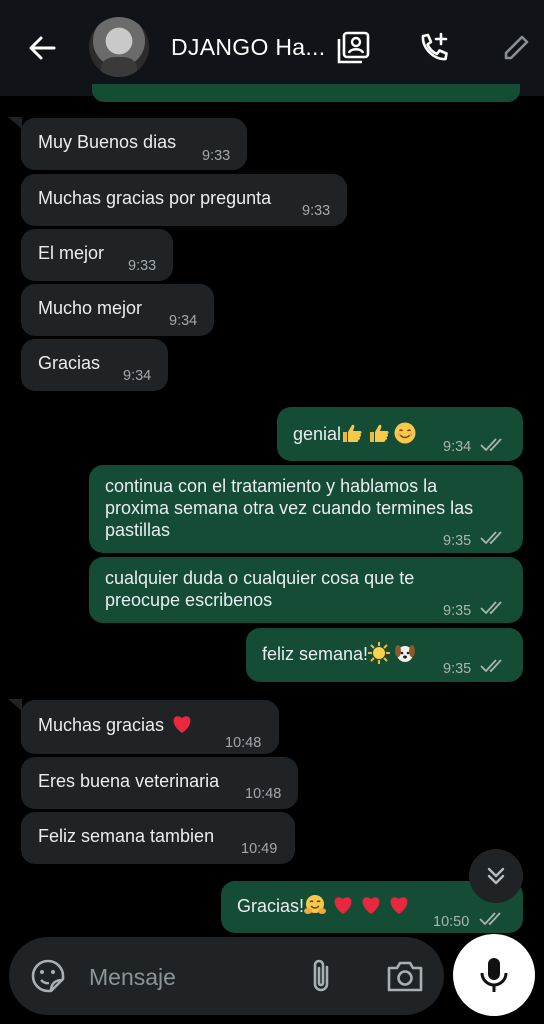  What do you see at coordinates (405, 653) in the screenshot?
I see `dog-face-icon` at bounding box center [405, 653].